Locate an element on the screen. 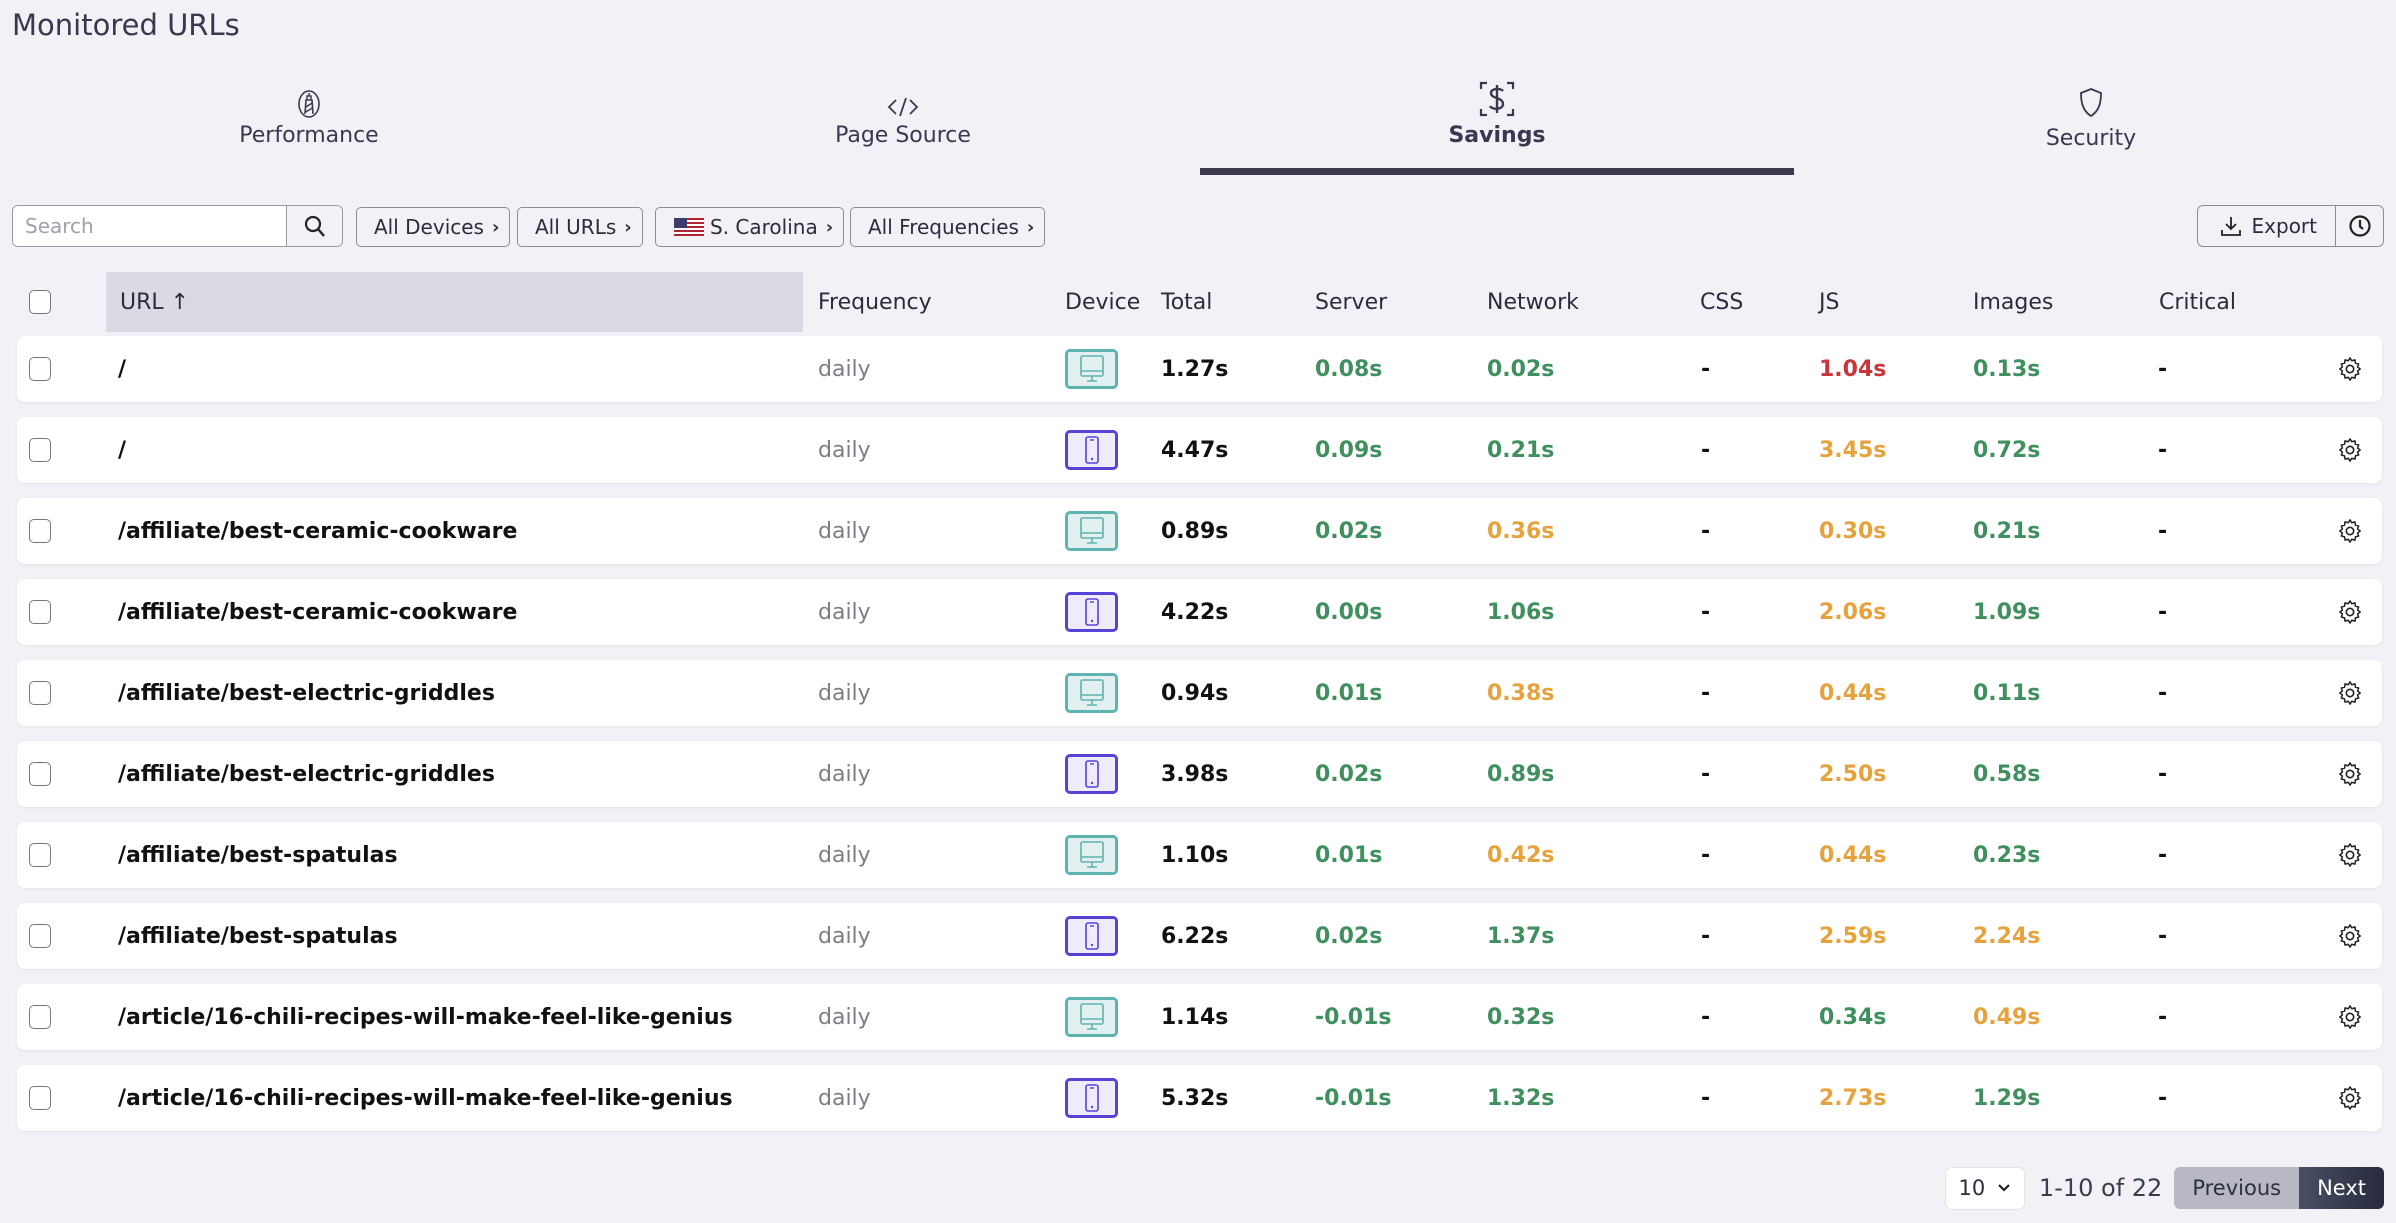 This screenshot has width=2396, height=1223. column-header-url: URL ↑ is located at coordinates (454, 302).